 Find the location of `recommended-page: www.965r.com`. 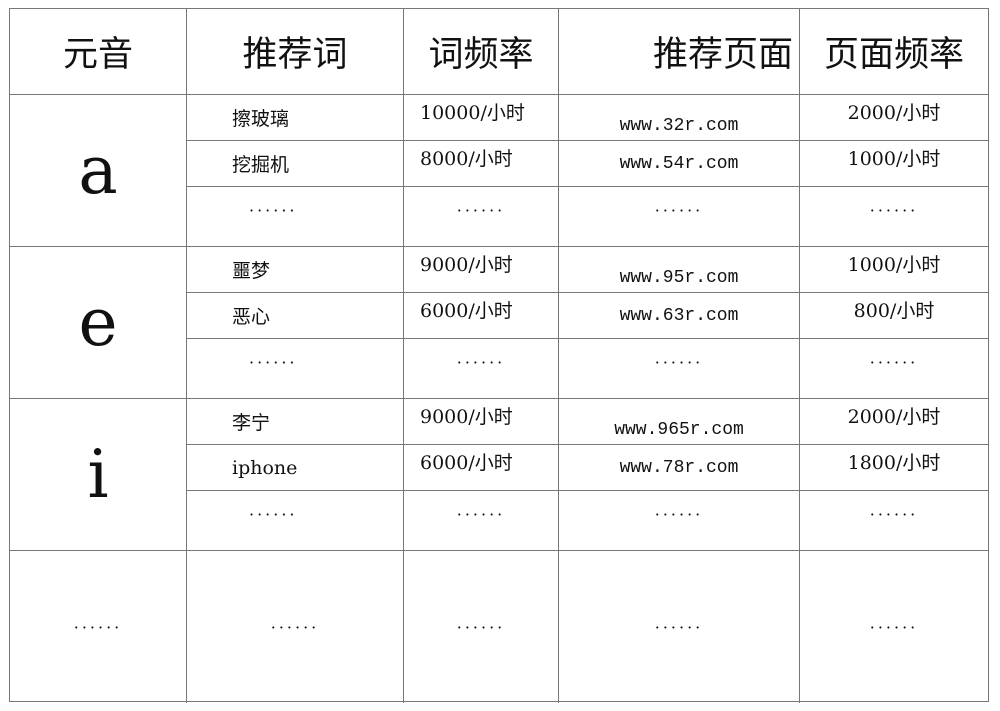

recommended-page: www.965r.com is located at coordinates (679, 422).